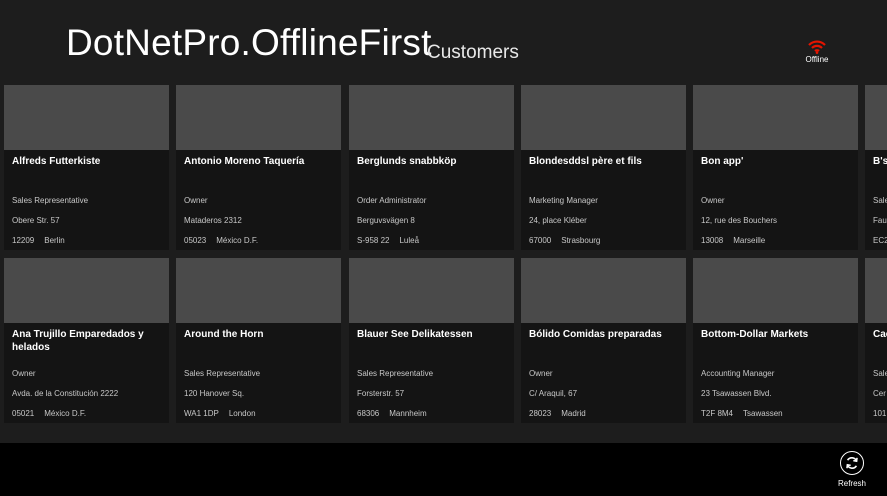  Describe the element at coordinates (78, 341) in the screenshot. I see `customer-name: Ana Trujillo Emparedados y helados` at that location.